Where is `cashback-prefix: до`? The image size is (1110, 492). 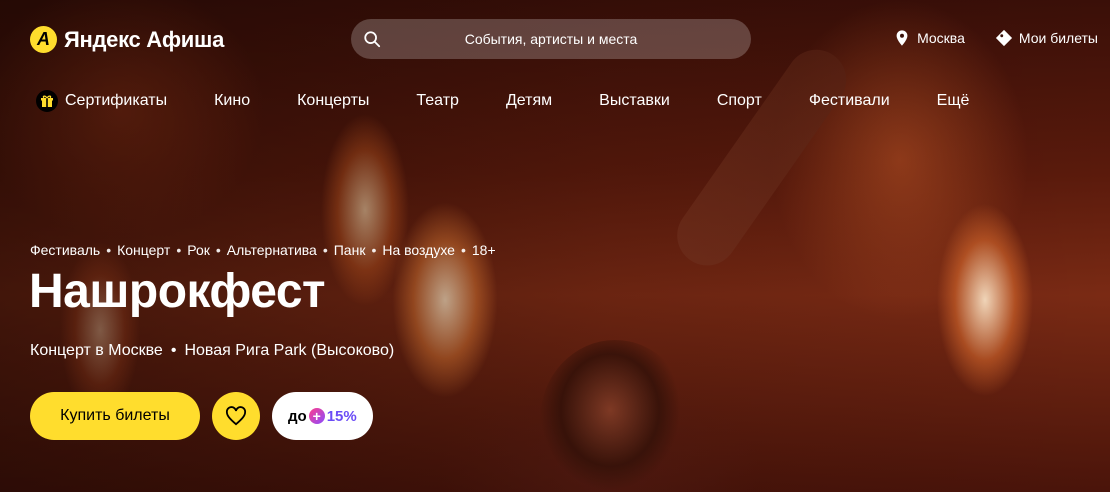
cashback-prefix: до is located at coordinates (297, 416).